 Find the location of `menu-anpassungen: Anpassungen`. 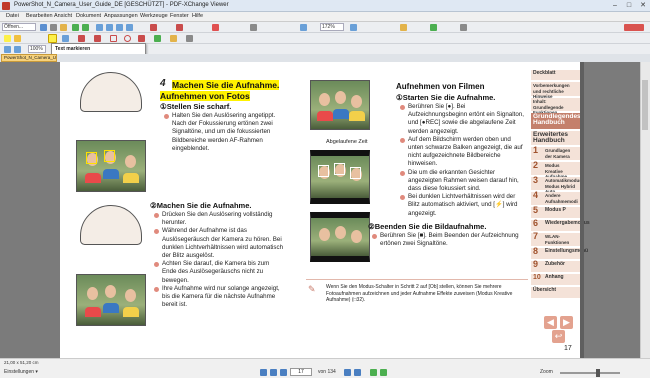

menu-anpassungen: Anpassungen is located at coordinates (121, 16).